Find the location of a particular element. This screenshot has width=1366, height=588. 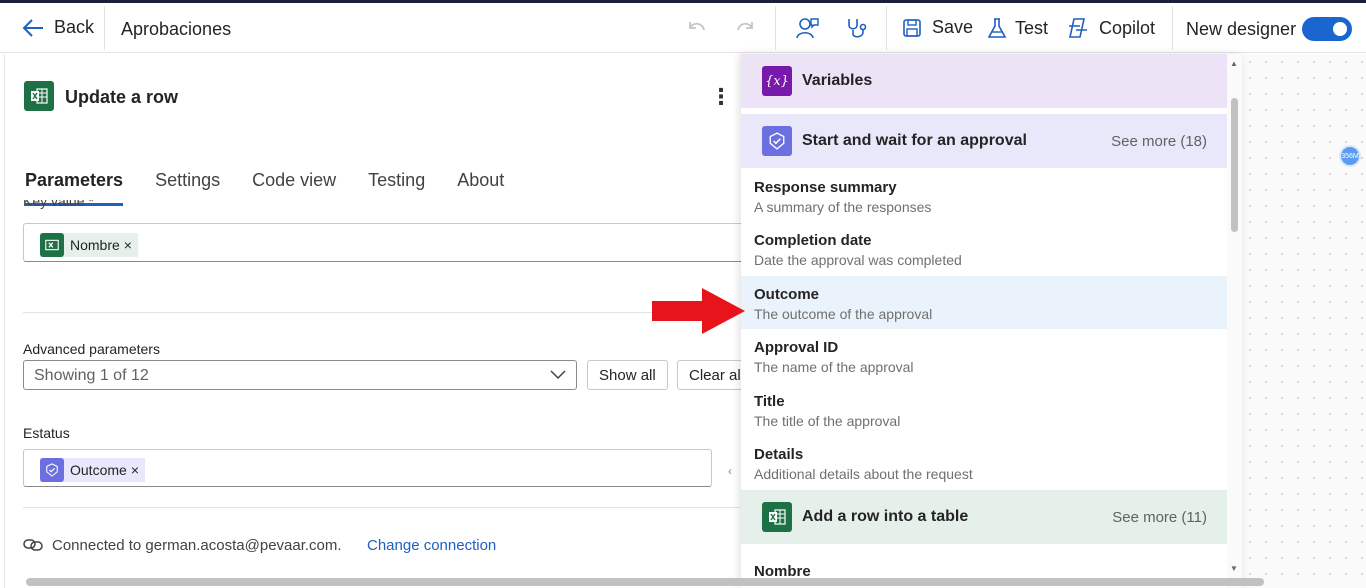

item-desc: The title of the approval is located at coordinates (827, 421).